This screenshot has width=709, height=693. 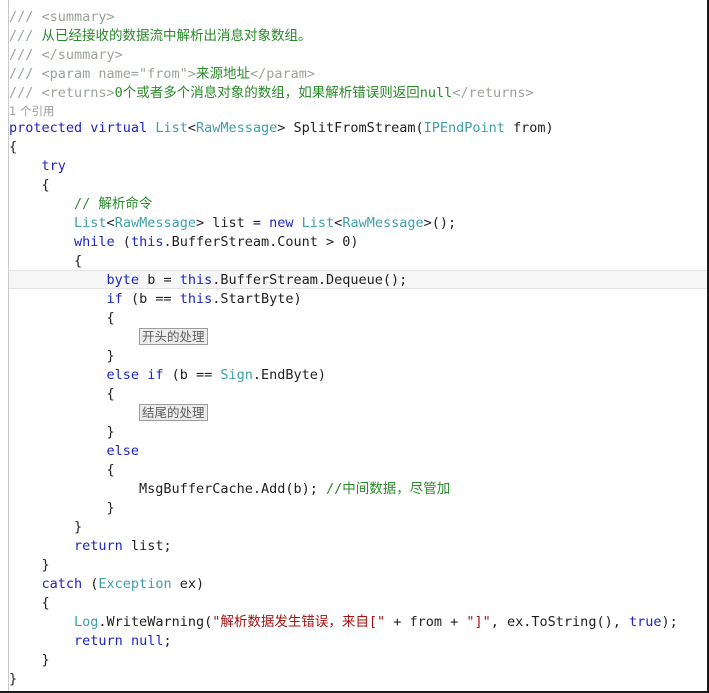 What do you see at coordinates (358, 603) in the screenshot?
I see `code-line-catch-open-brace: {` at bounding box center [358, 603].